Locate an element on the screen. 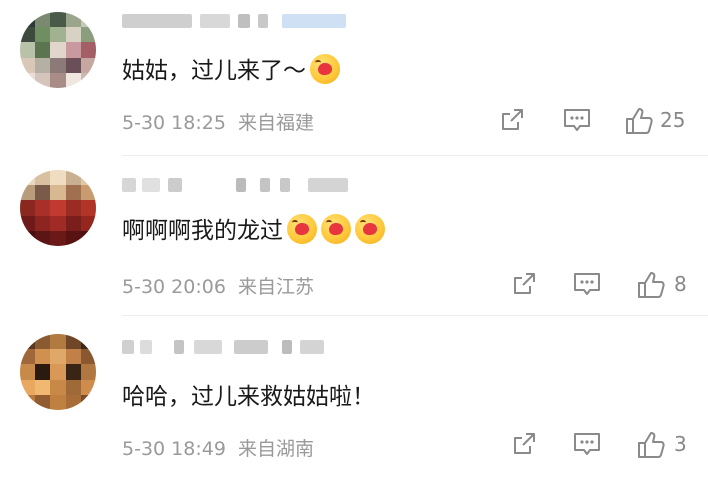 The width and height of the screenshot is (708, 483). comment-meta: 5-30 18:49 来自湖南 is located at coordinates (218, 447).